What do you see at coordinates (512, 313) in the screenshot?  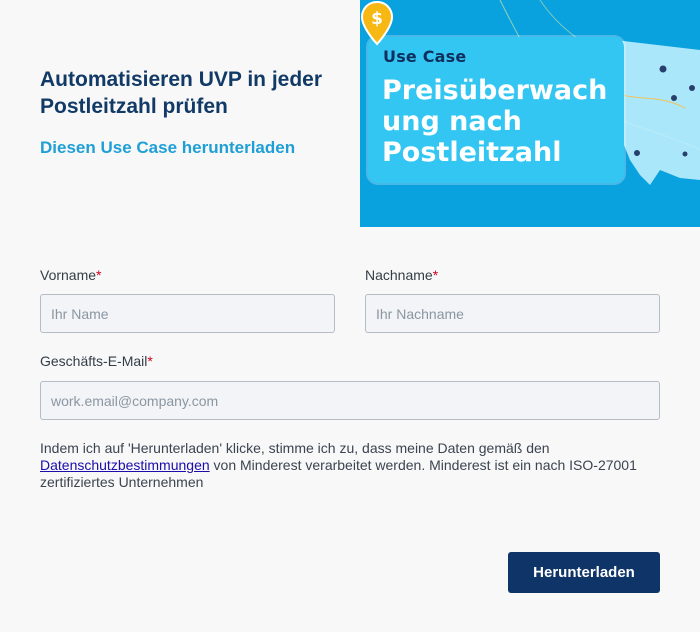 I see `last-name-input` at bounding box center [512, 313].